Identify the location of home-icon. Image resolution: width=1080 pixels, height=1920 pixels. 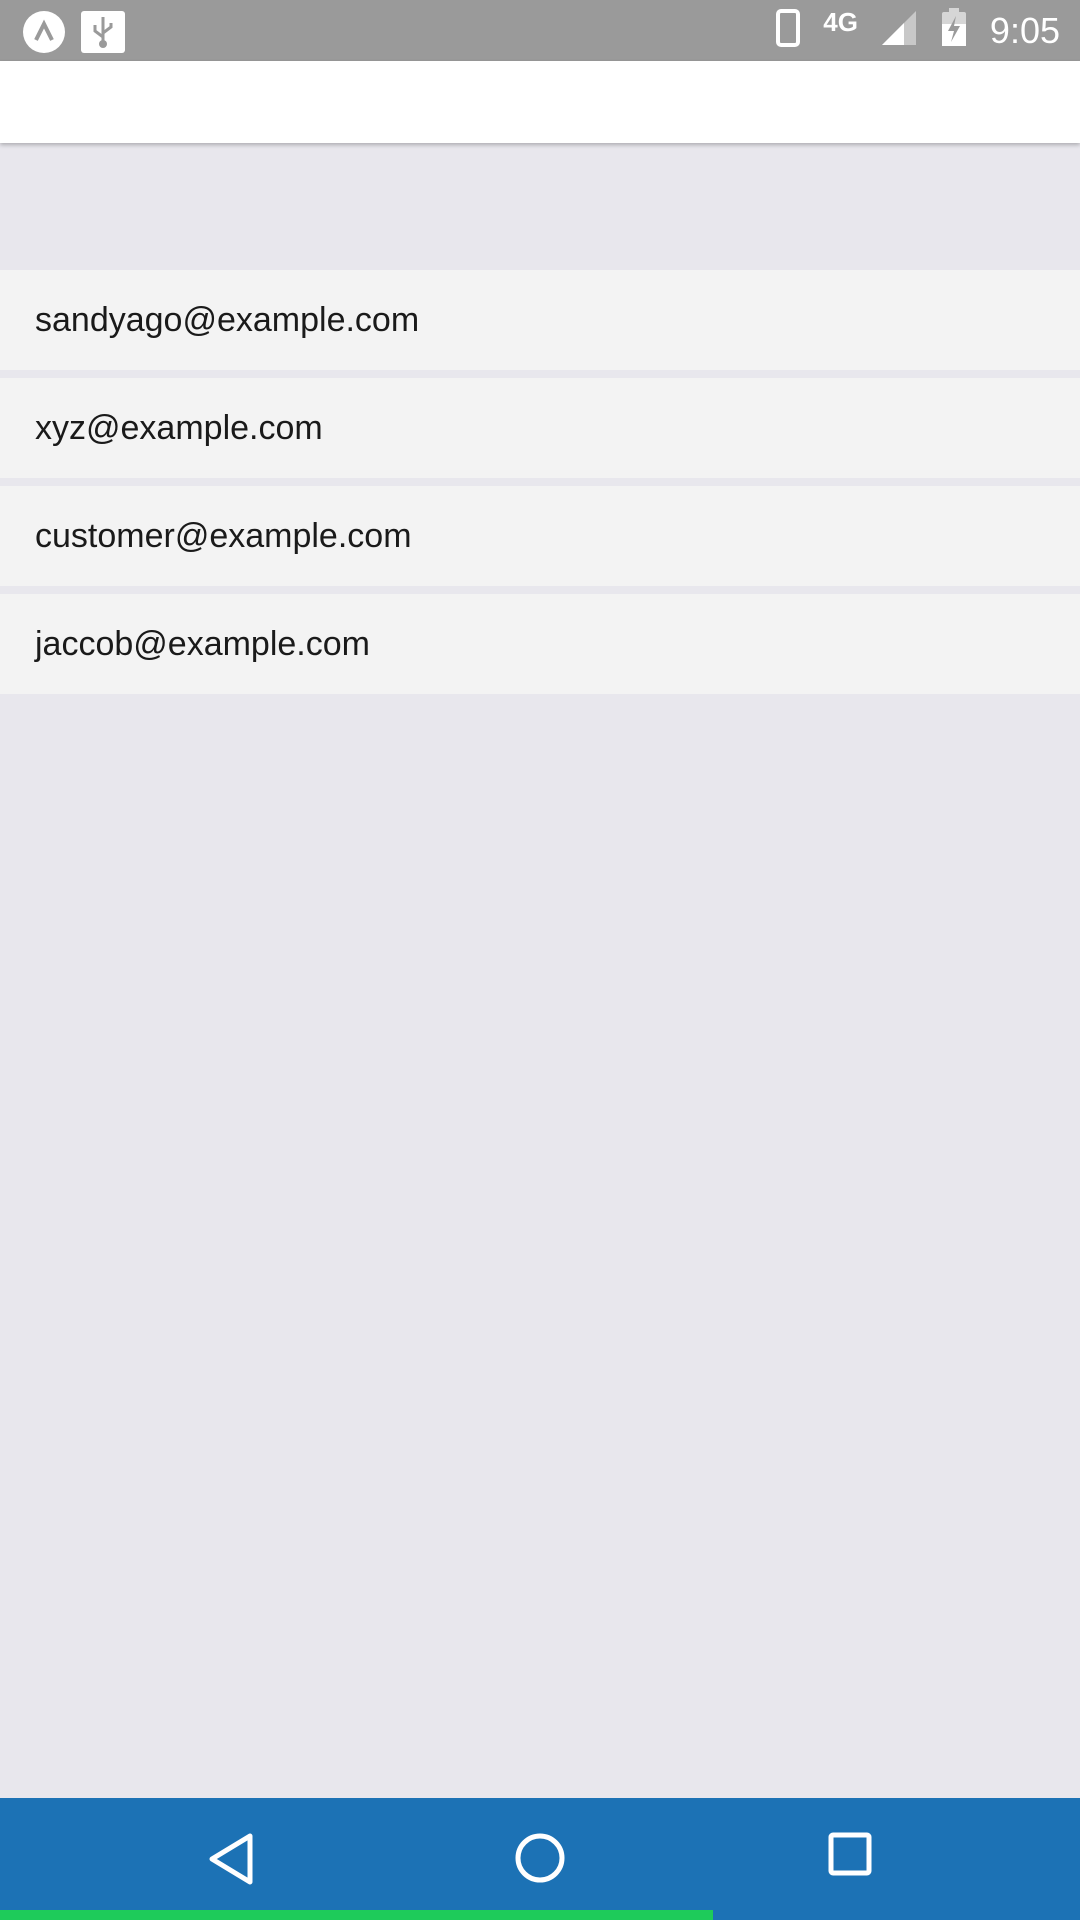
(540, 1860).